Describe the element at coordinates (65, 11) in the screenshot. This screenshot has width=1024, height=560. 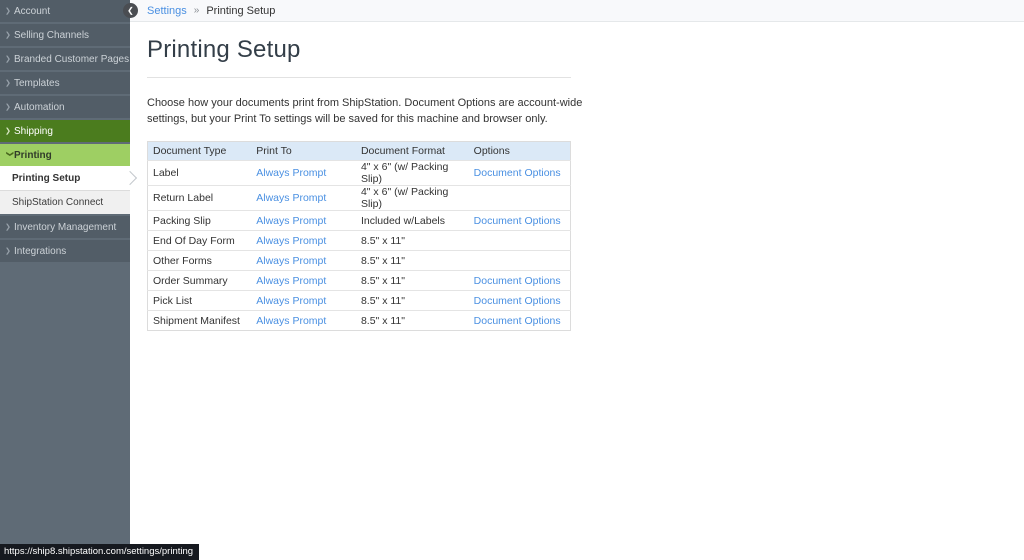
I see `sidebar-item-account: ❯ Account` at that location.